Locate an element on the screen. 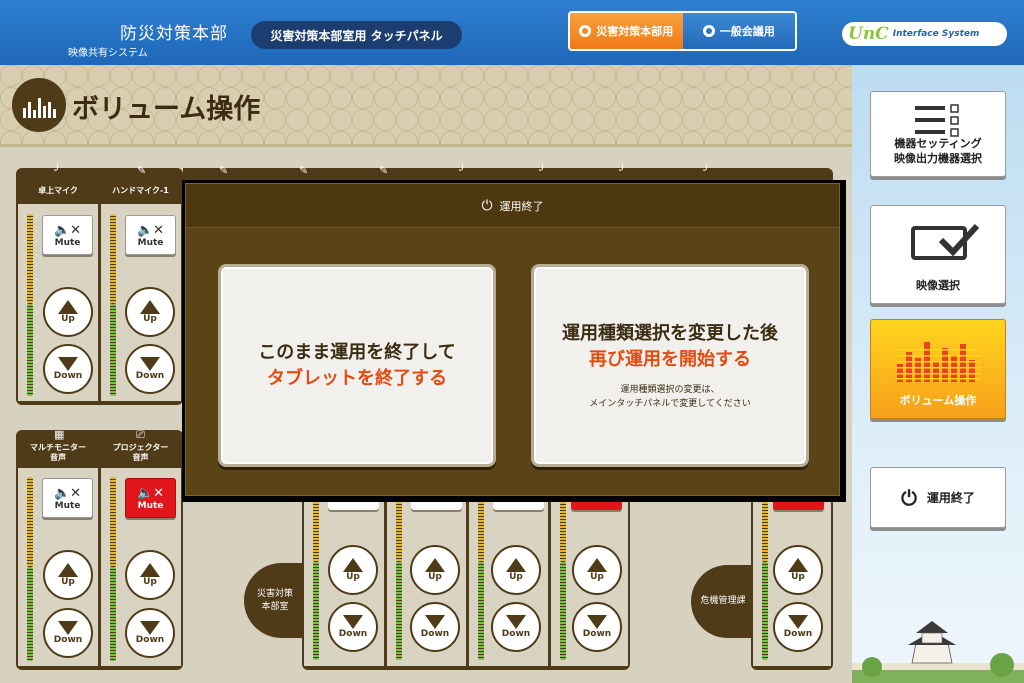 The width and height of the screenshot is (1024, 683). channel-desk-mic: 🔈✕ Mute Up Down is located at coordinates (58, 302).